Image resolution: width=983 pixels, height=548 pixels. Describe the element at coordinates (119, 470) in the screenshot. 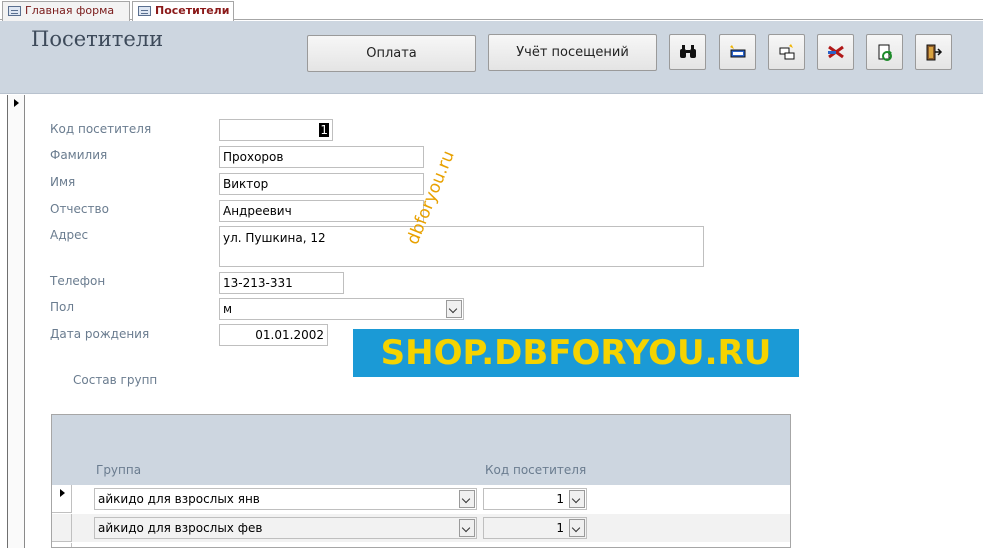

I see `group-column-header: Группа` at that location.